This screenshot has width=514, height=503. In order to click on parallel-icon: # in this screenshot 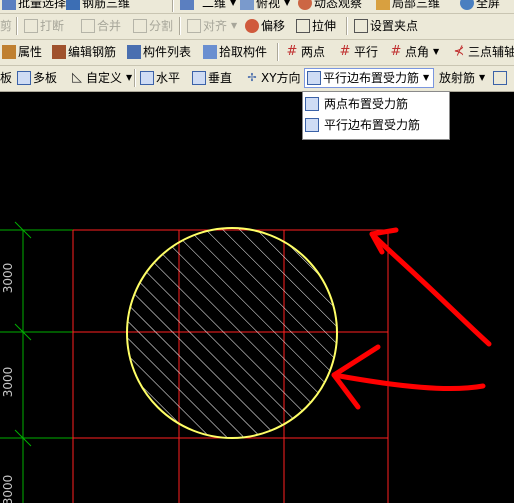, I will do `click(345, 51)`.